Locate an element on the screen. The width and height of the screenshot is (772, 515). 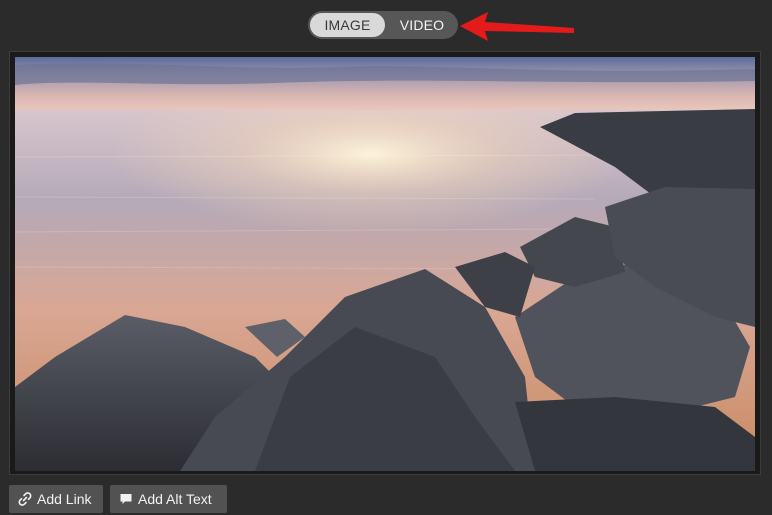
image-tab: IMAGE is located at coordinates (347, 25).